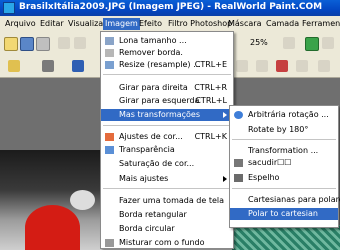 The image size is (340, 250). What do you see at coordinates (210, 87) in the screenshot?
I see `menu-item-shortcut: CTRL+R` at bounding box center [210, 87].